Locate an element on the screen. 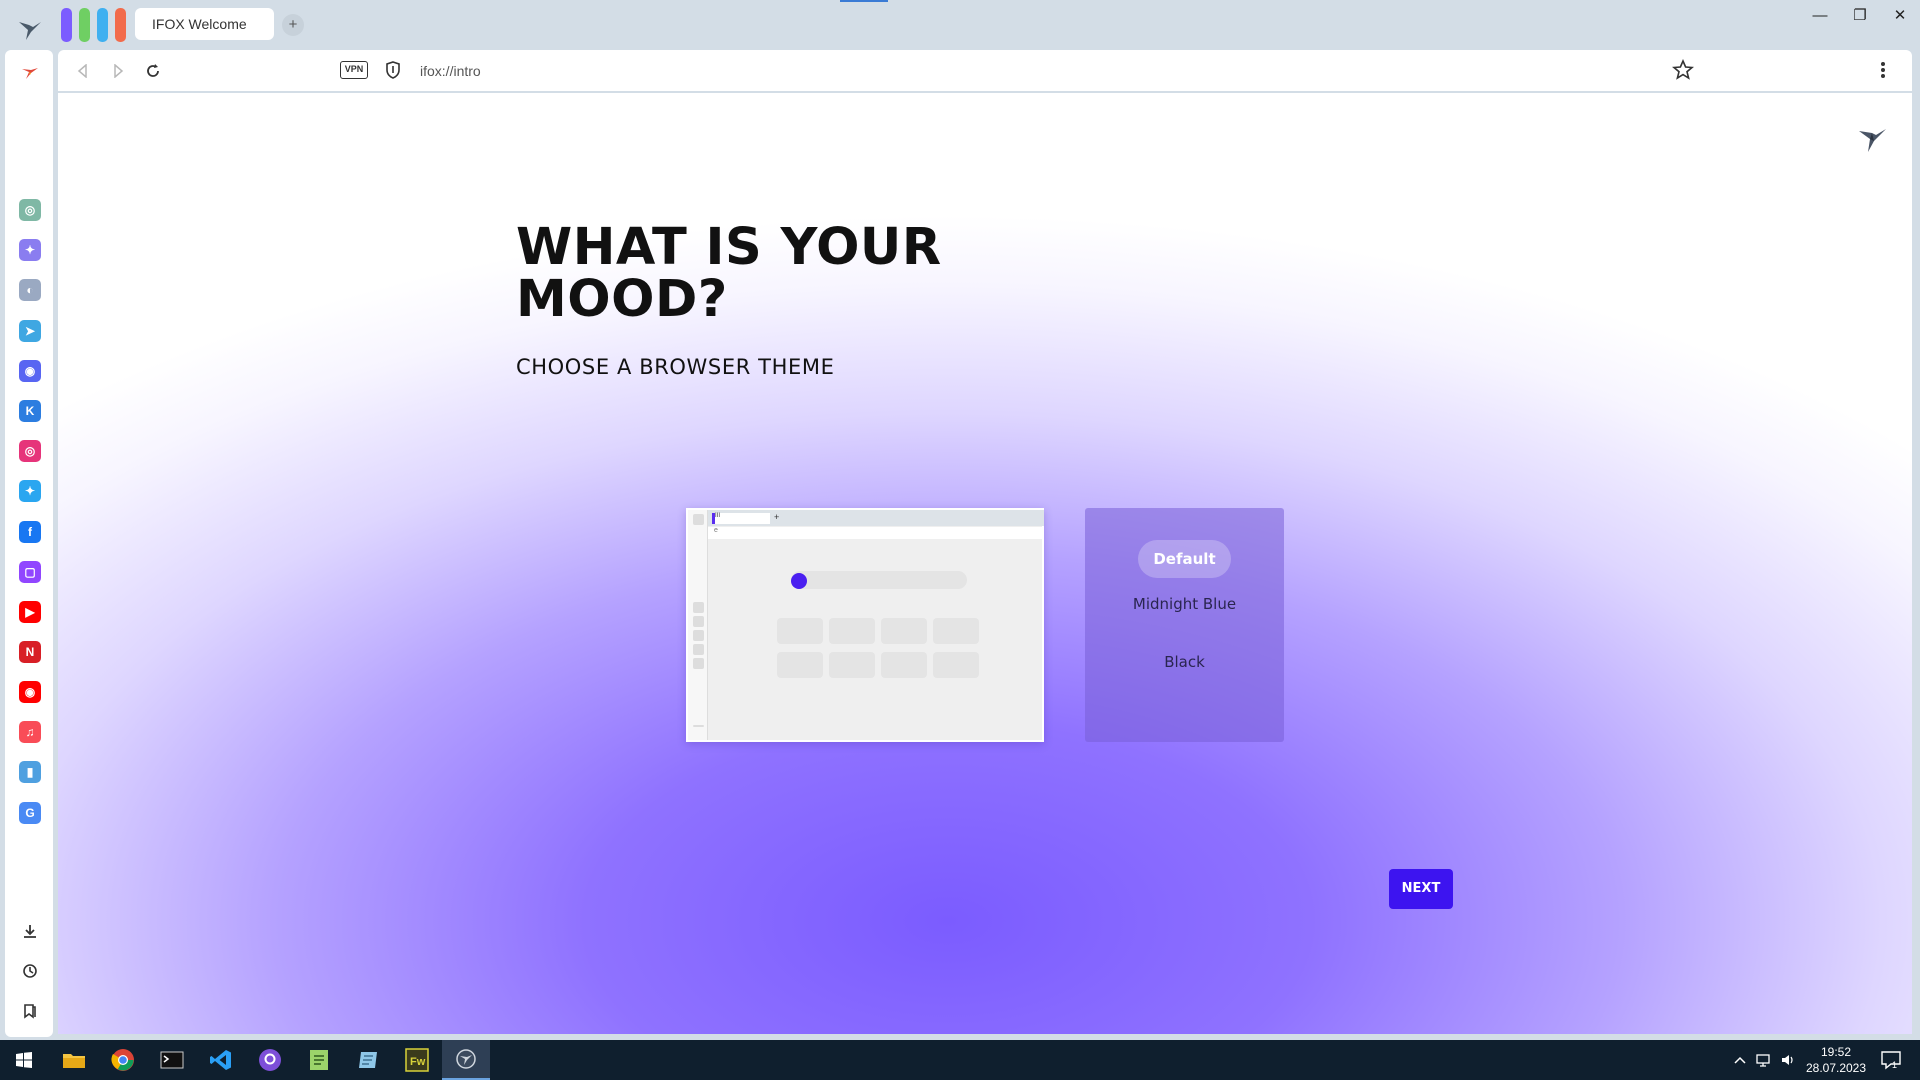 The image size is (1920, 1080). notepad-icon is located at coordinates (319, 1060).